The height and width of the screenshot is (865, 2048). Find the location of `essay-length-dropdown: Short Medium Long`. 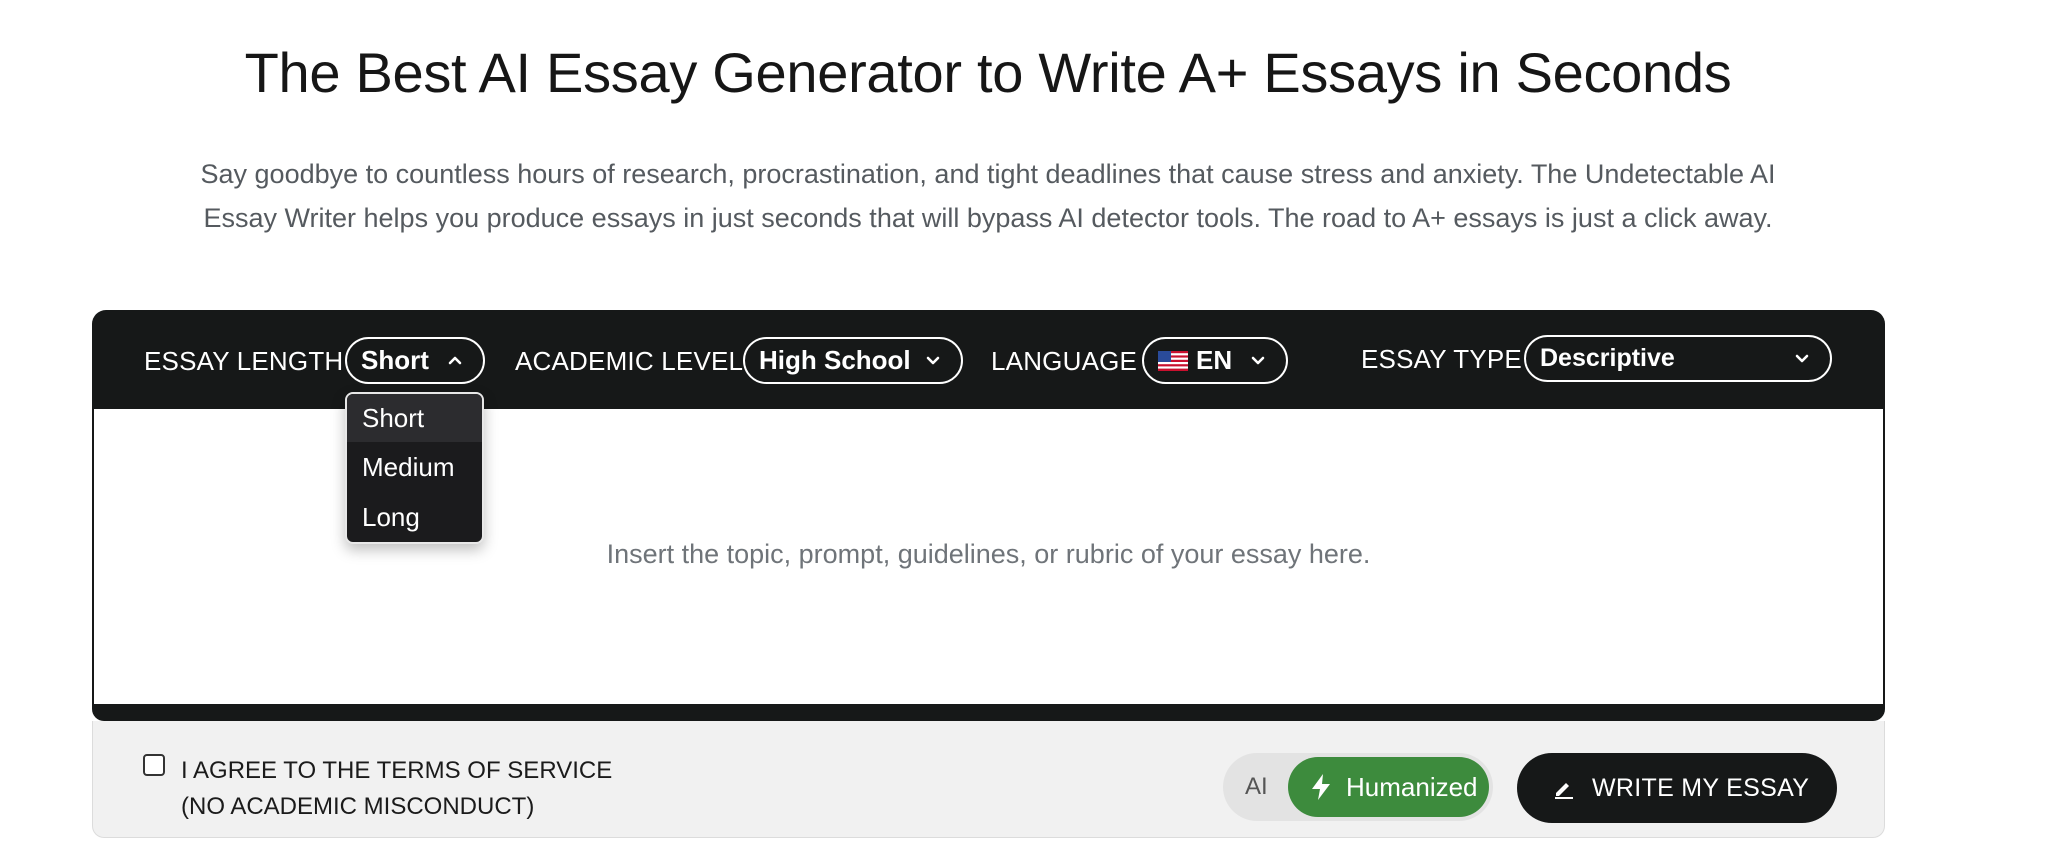

essay-length-dropdown: Short Medium Long is located at coordinates (414, 468).